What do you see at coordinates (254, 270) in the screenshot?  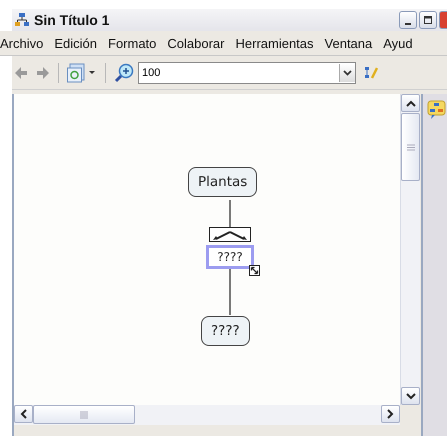 I see `resize-handle-icon` at bounding box center [254, 270].